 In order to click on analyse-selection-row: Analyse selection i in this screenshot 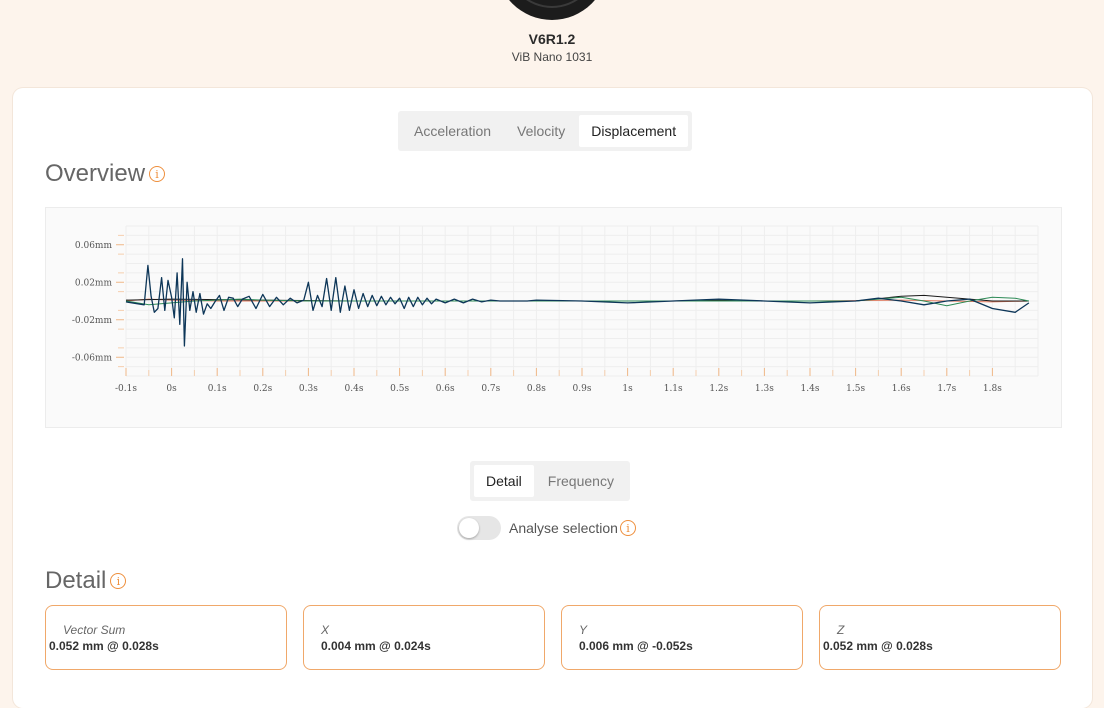, I will do `click(546, 528)`.